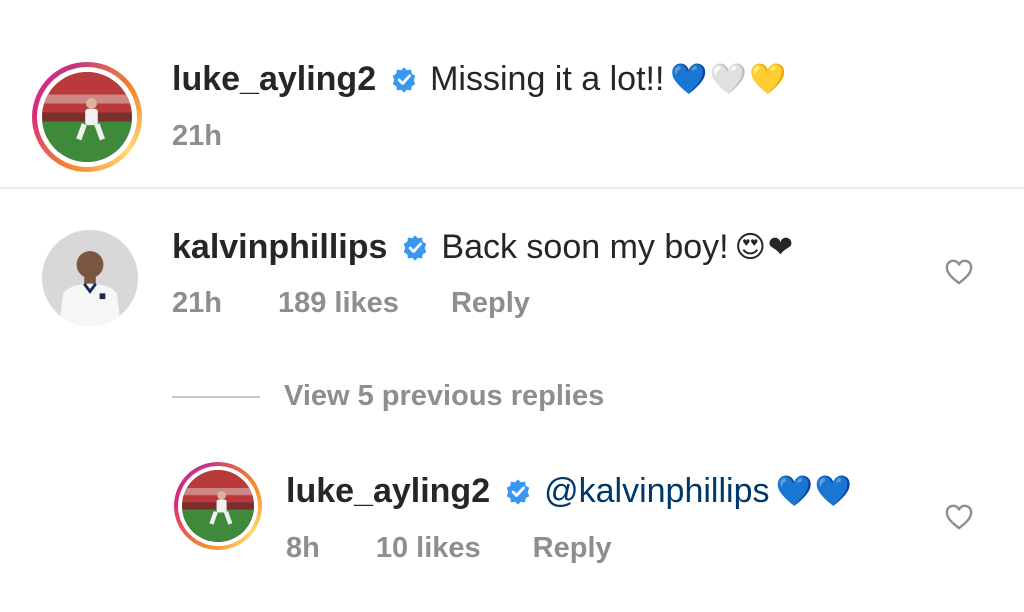 Image resolution: width=1024 pixels, height=612 pixels. I want to click on avatar-luke-reply, so click(218, 506).